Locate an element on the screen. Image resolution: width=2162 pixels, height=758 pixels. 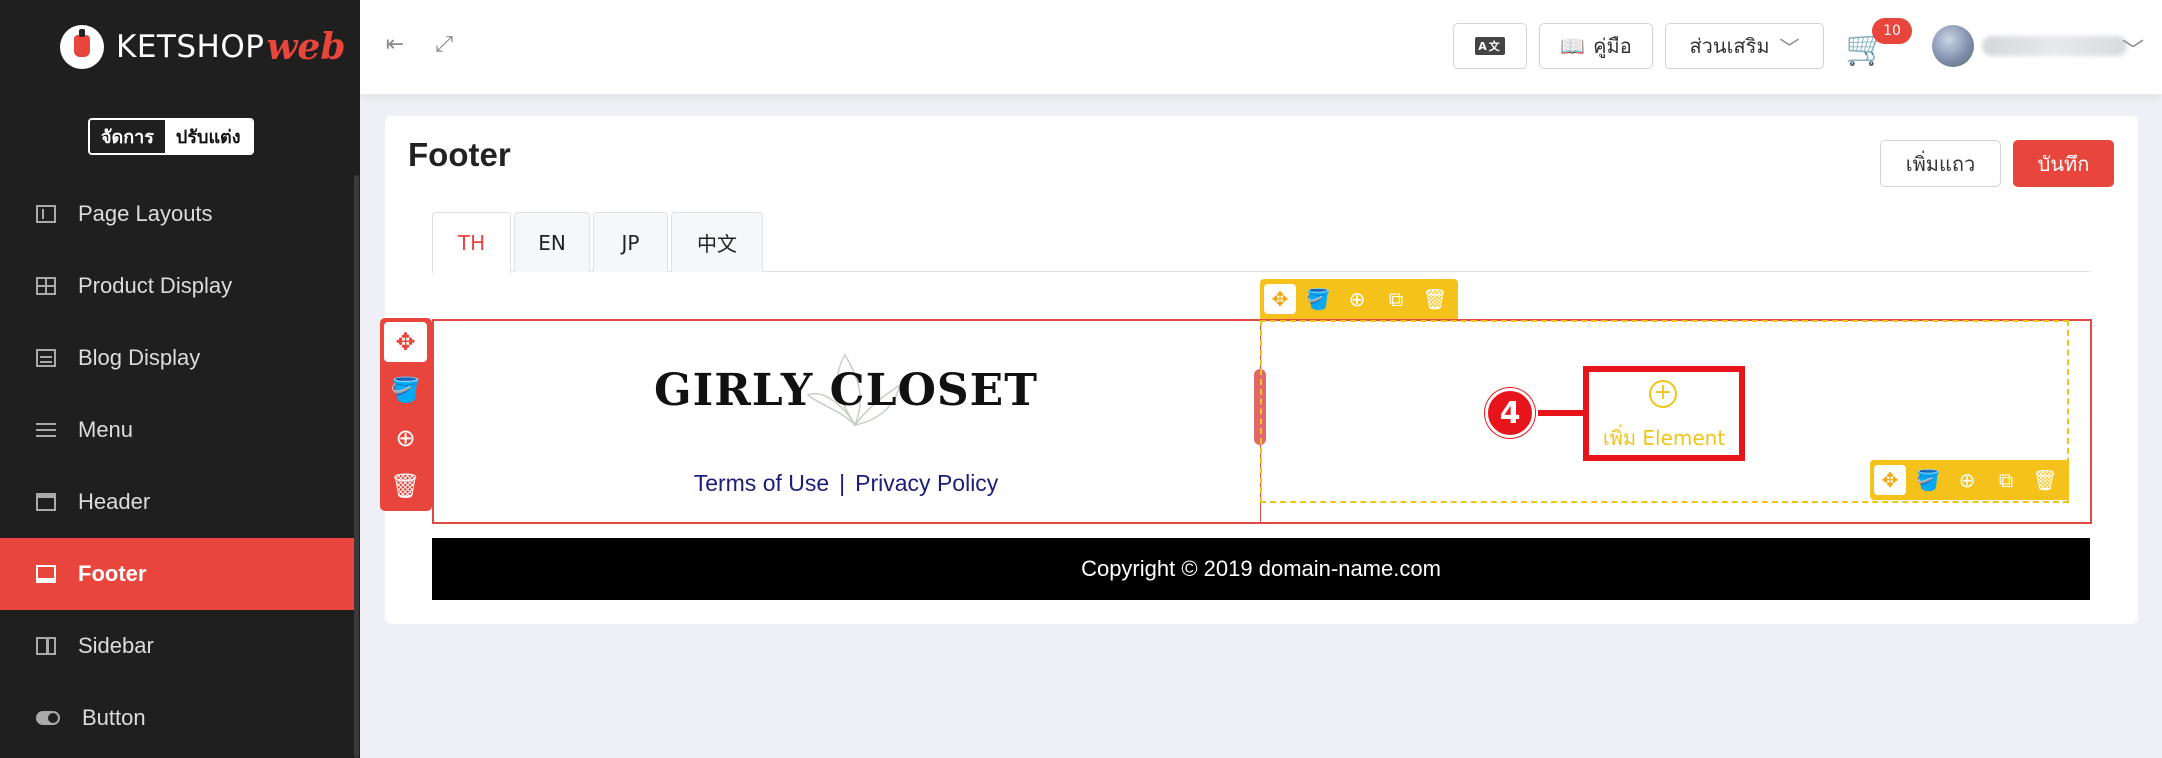
column-toolbar: ✥ 🪣 ⊕ ⧉ 🗑 is located at coordinates (1359, 299).